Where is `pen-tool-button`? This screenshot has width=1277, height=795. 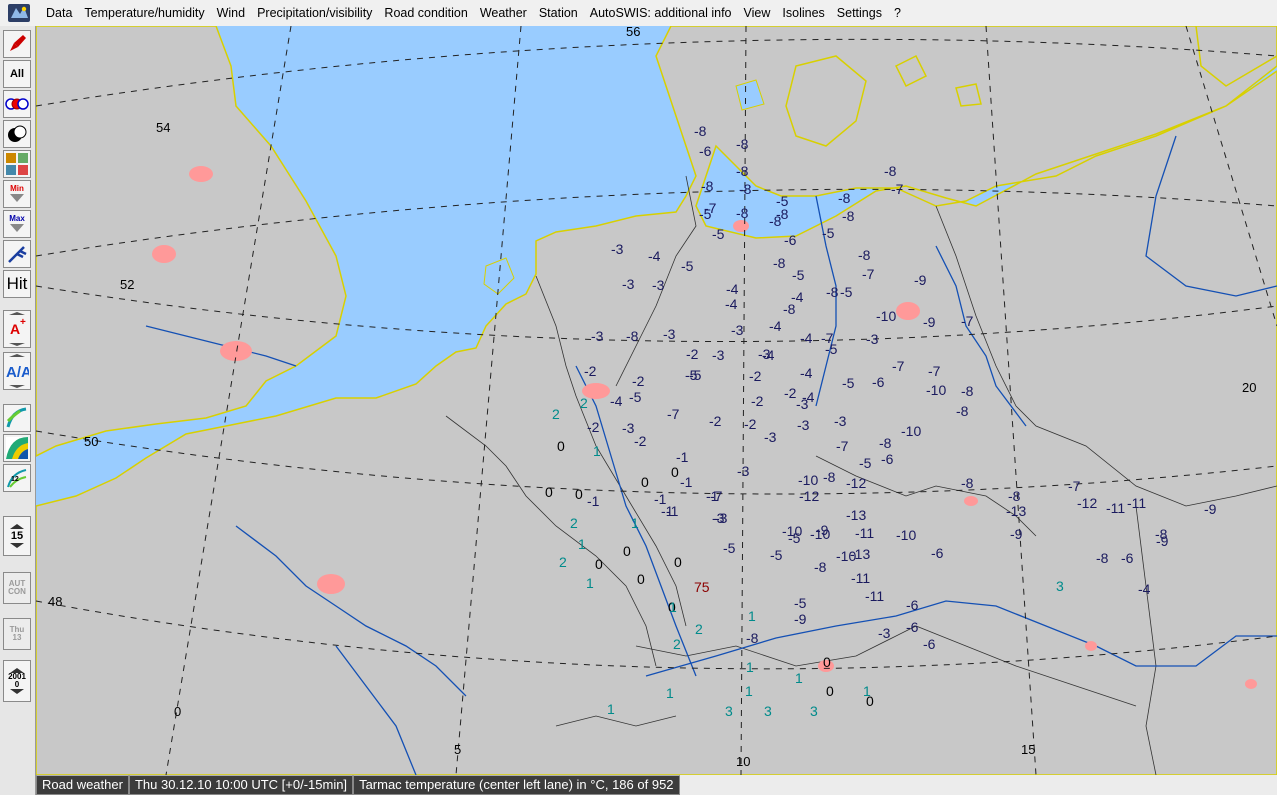
pen-tool-button is located at coordinates (17, 44).